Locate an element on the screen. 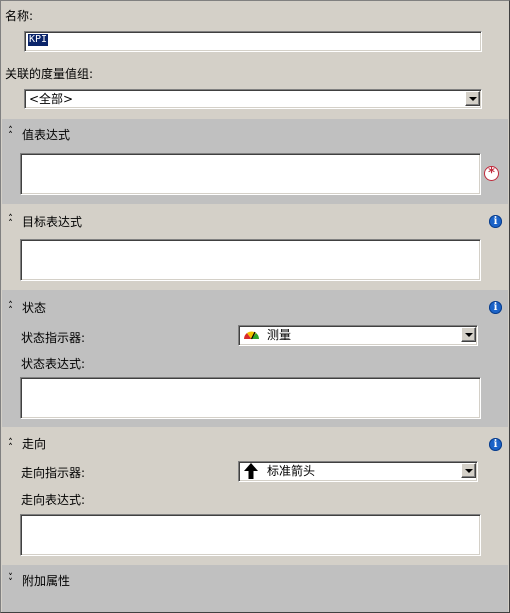 This screenshot has width=510, height=613. double-chevron-down-icon: ˅ ˅ is located at coordinates (10, 581).